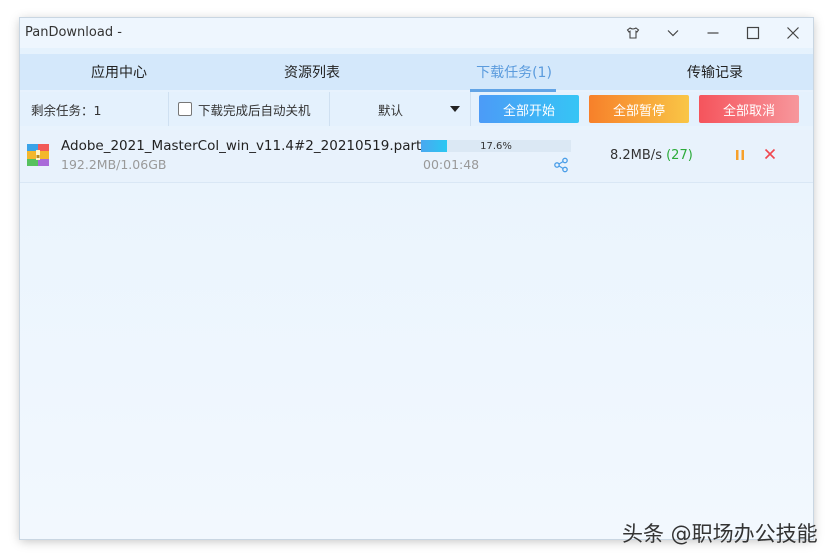 This screenshot has height=559, width=833. What do you see at coordinates (529, 109) in the screenshot?
I see `start-all-button: 全部开始` at bounding box center [529, 109].